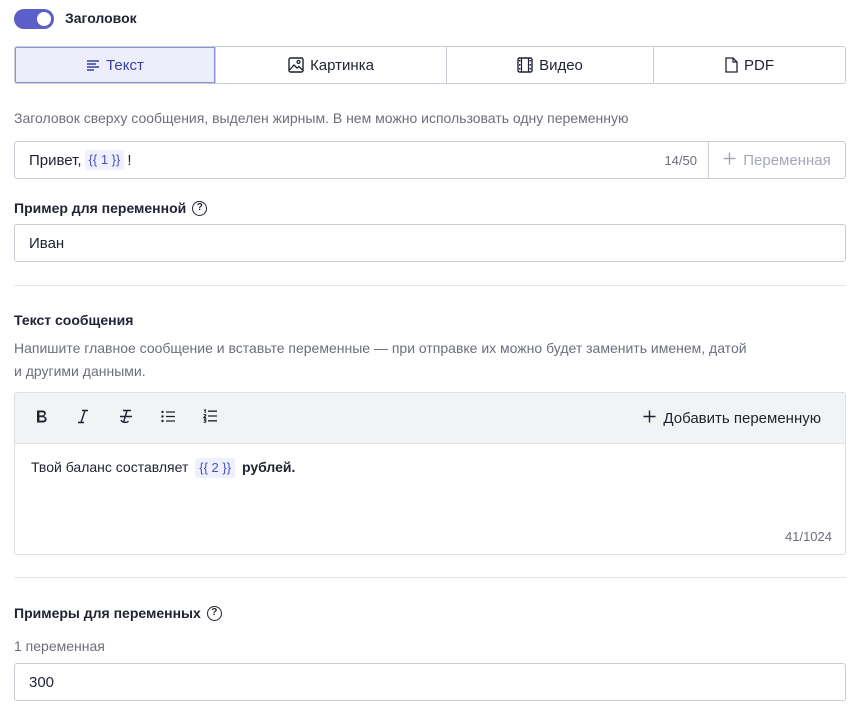  What do you see at coordinates (44, 19) in the screenshot?
I see `toggle-knob` at bounding box center [44, 19].